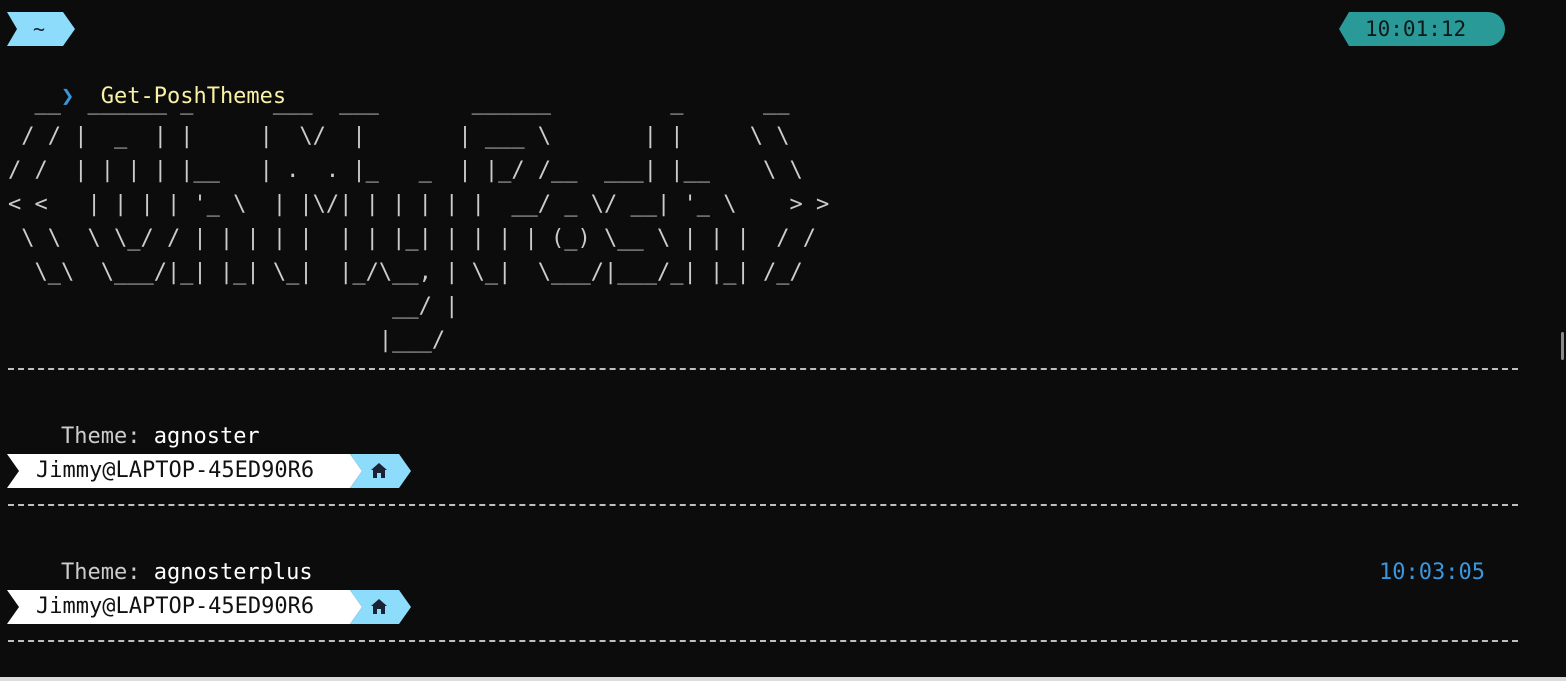 Image resolution: width=1566 pixels, height=681 pixels. I want to click on command-line: ❯ Get-PoshThemes, so click(147, 77).